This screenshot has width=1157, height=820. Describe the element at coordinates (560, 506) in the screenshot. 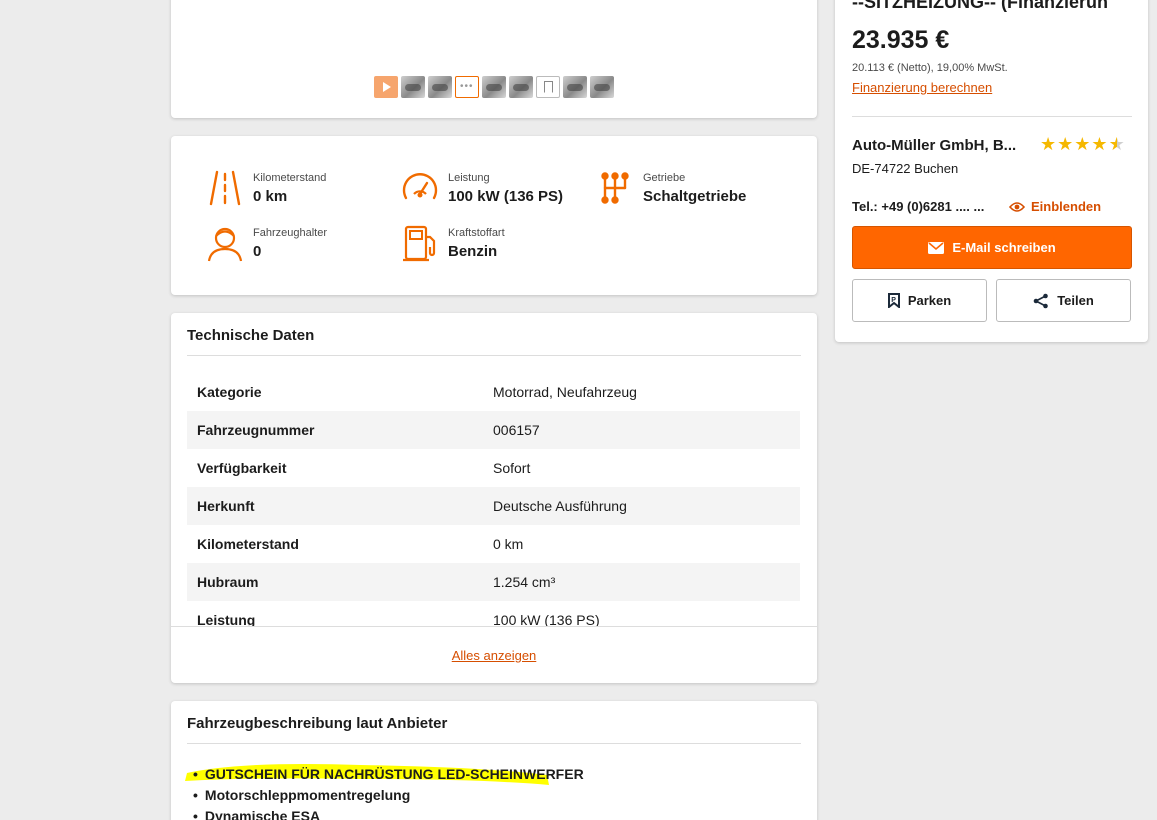

I see `row-value: Deutsche Ausführung` at that location.